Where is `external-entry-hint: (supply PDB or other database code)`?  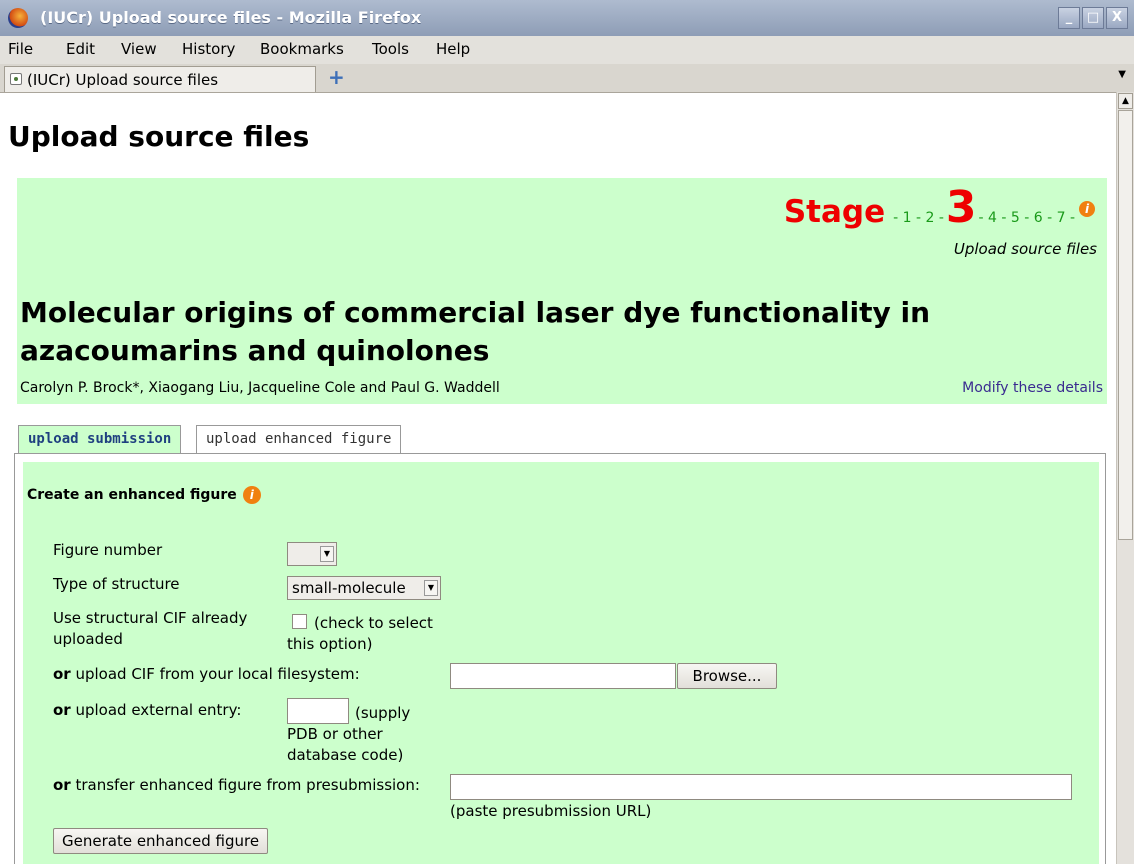 external-entry-hint: (supply PDB or other database code) is located at coordinates (349, 734).